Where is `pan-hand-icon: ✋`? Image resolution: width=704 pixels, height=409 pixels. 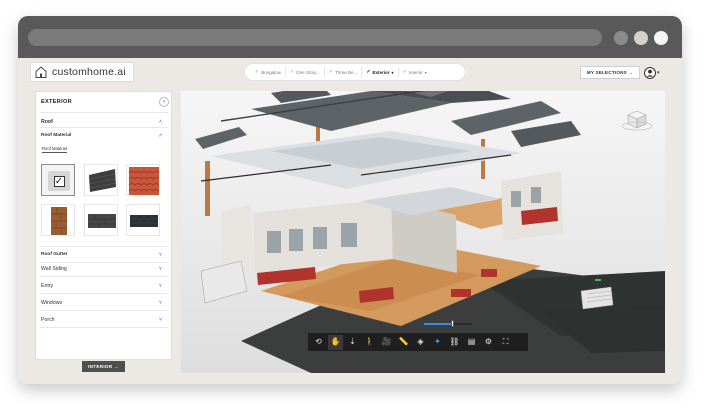 pan-hand-icon: ✋ is located at coordinates (335, 342).